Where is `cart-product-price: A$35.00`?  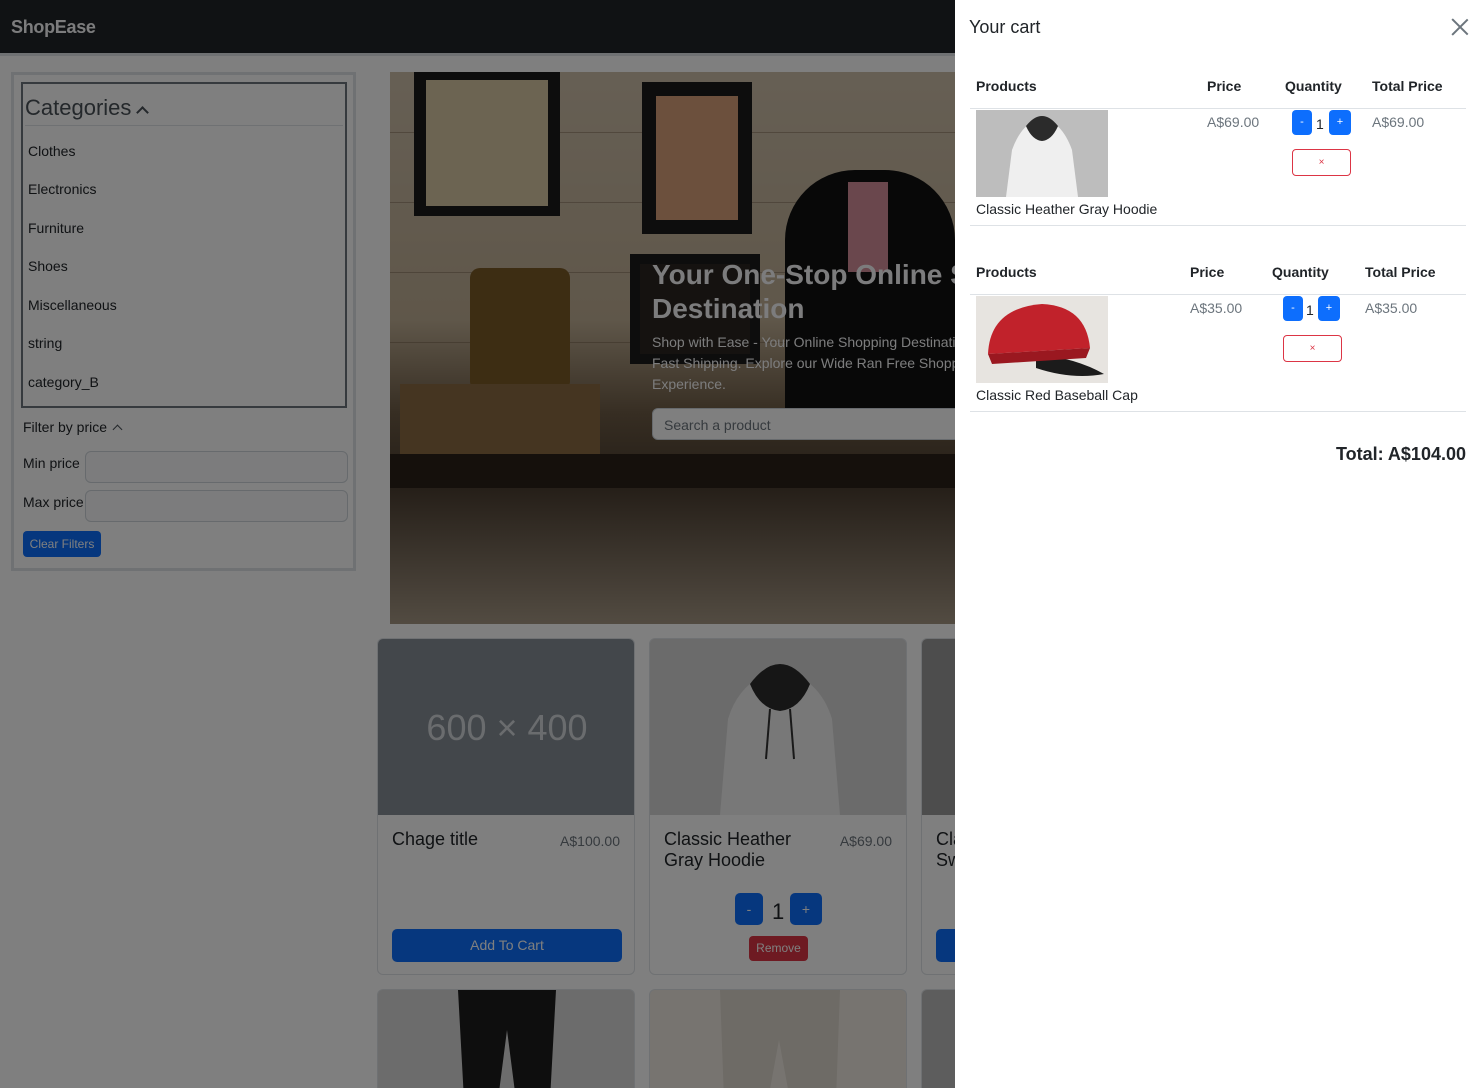
cart-product-price: A$35.00 is located at coordinates (1216, 308).